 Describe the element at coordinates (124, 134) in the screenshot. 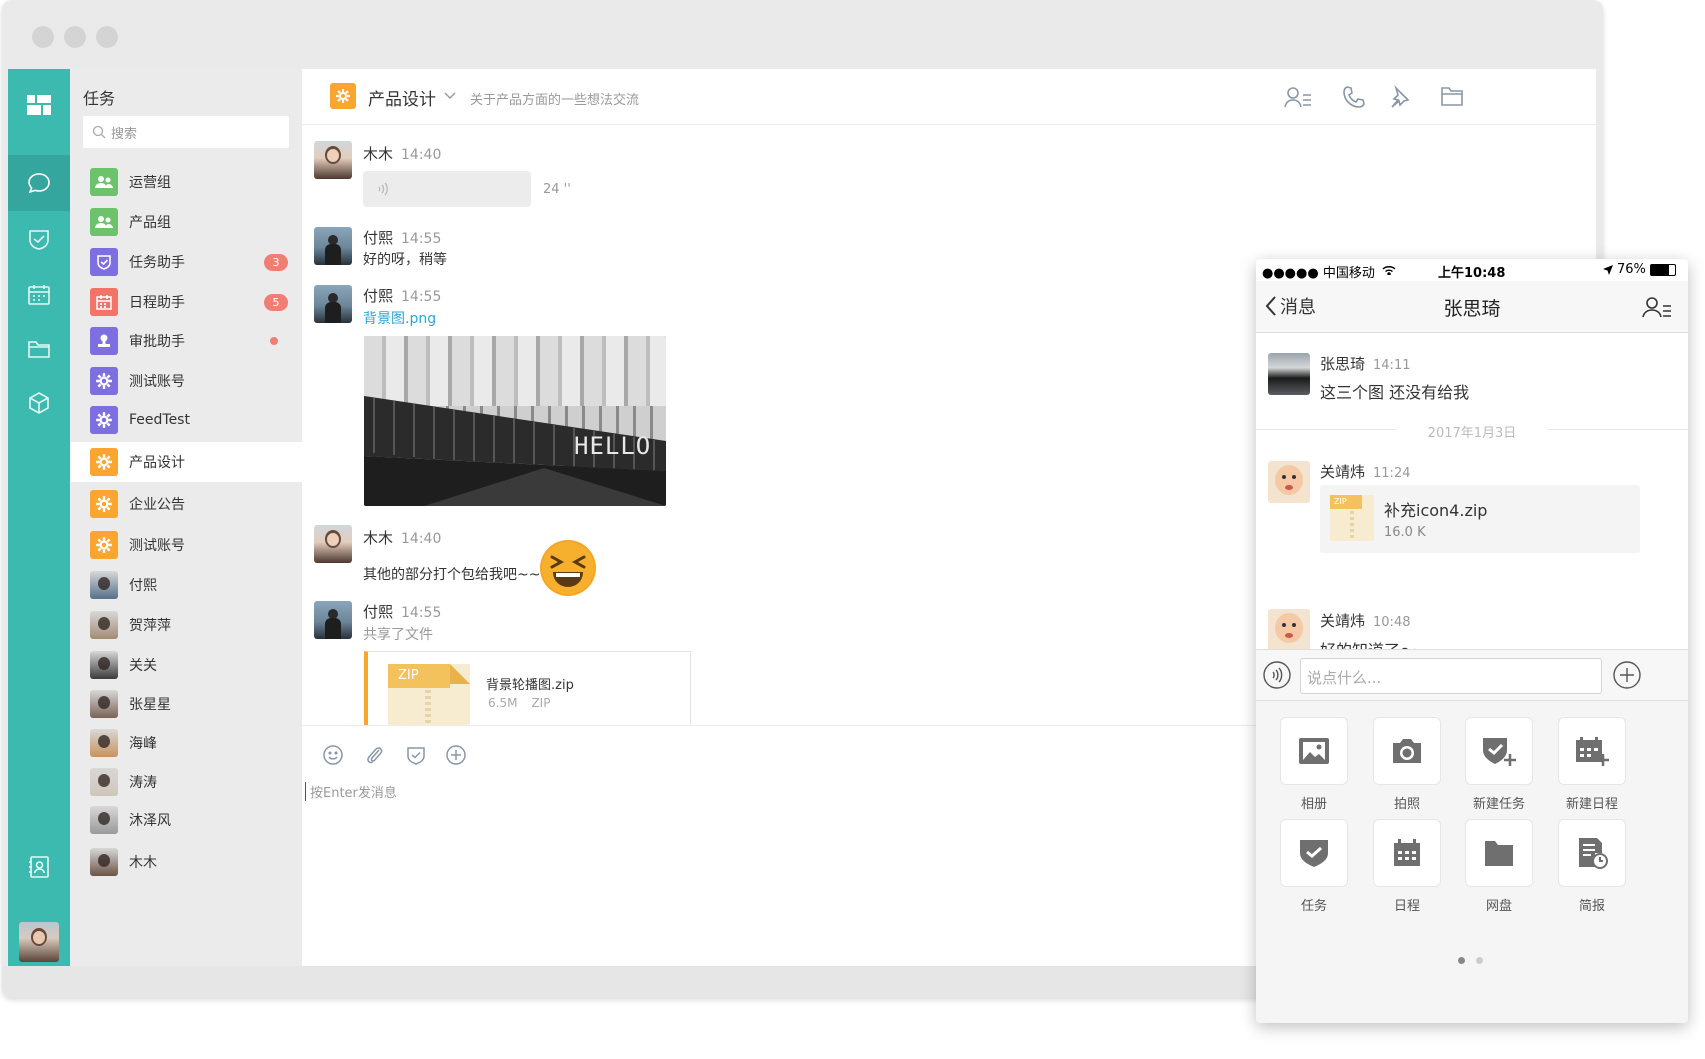

I see `search-placeholder: 搜索` at that location.